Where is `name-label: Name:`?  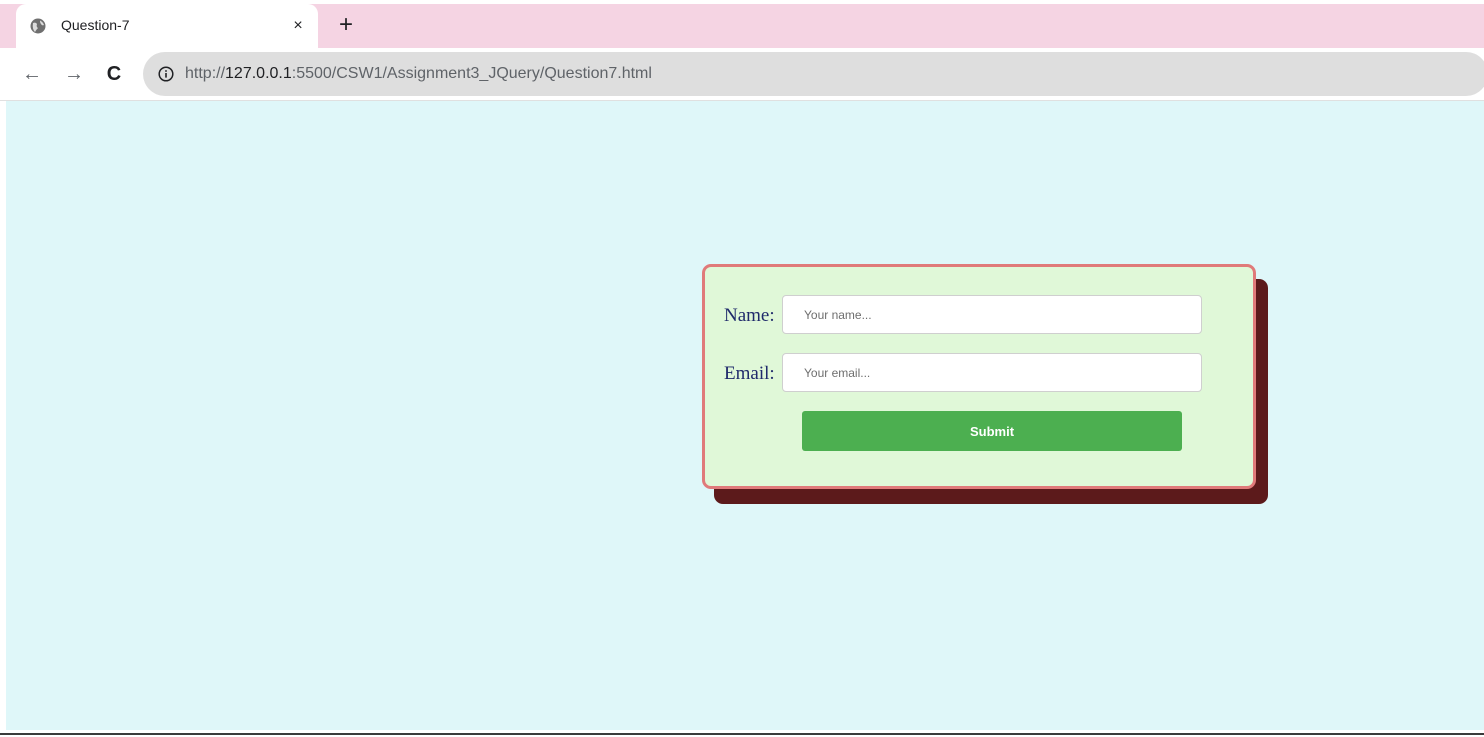 name-label: Name: is located at coordinates (749, 315).